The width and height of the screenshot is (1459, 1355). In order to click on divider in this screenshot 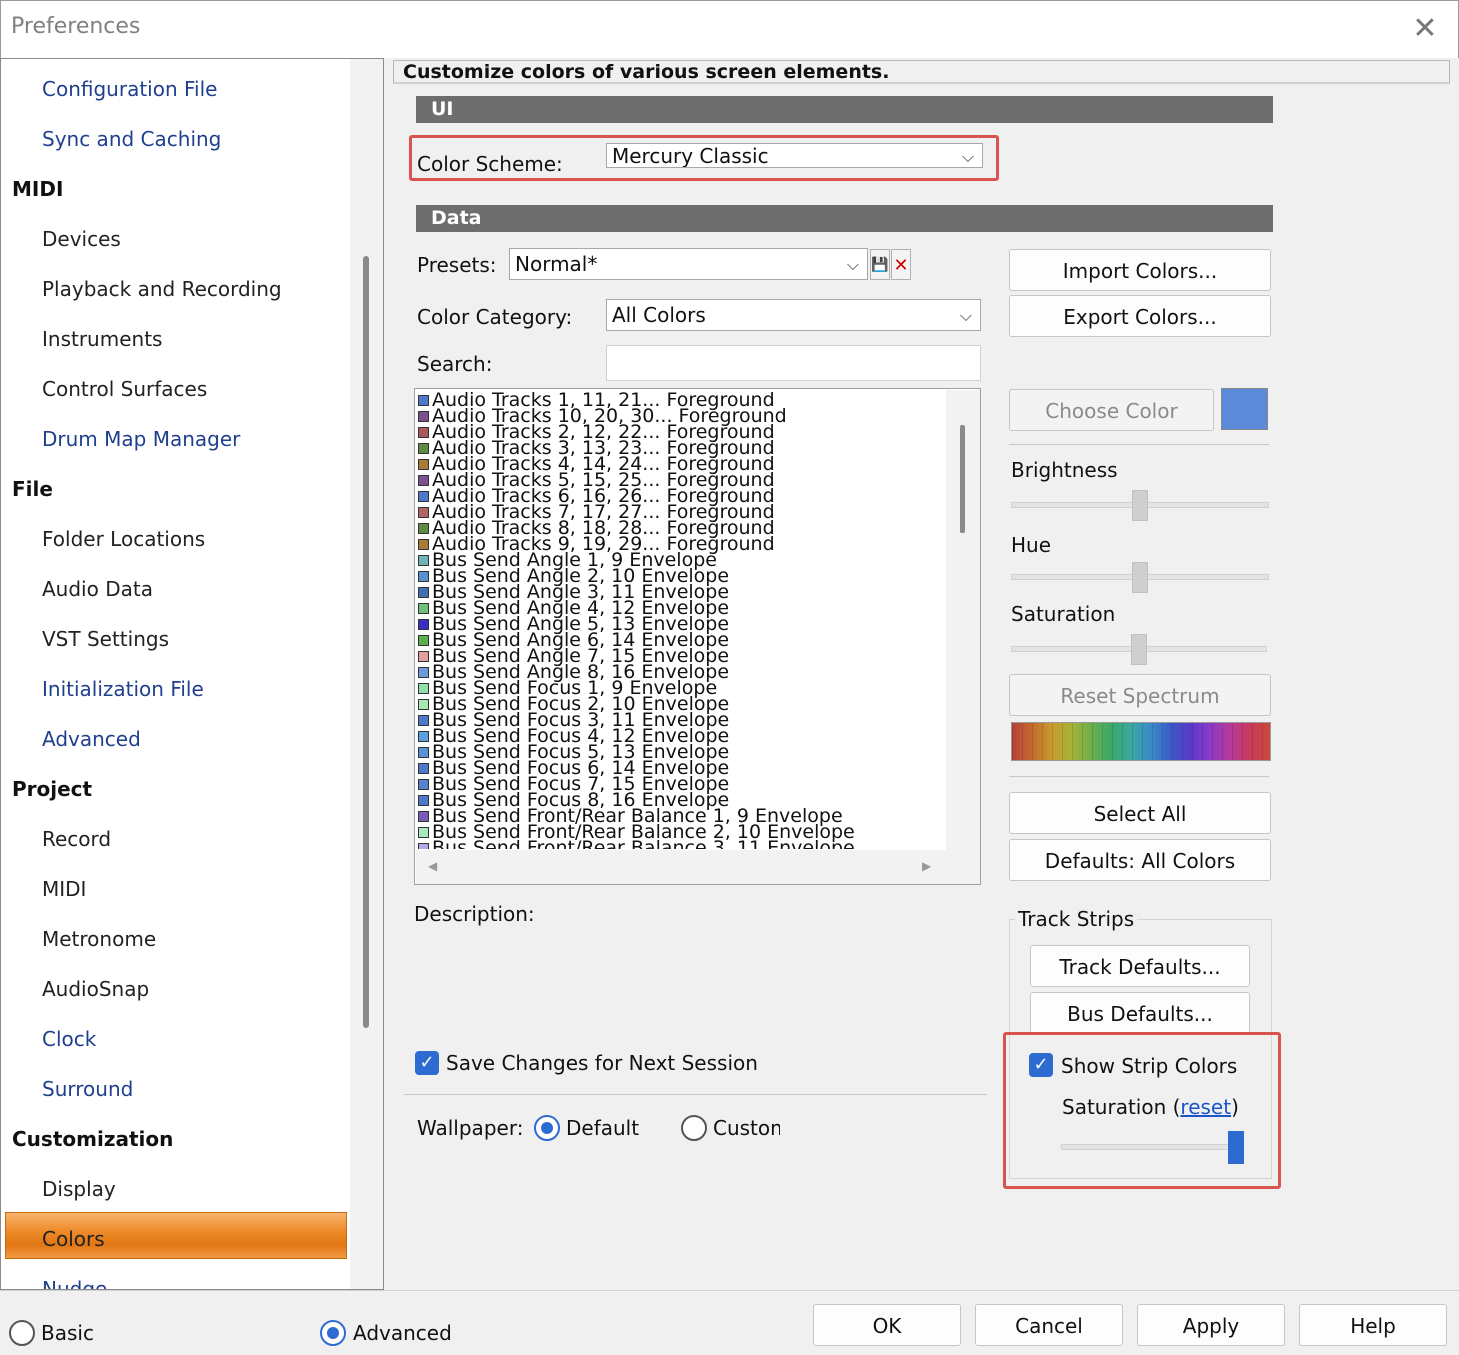, I will do `click(695, 1094)`.